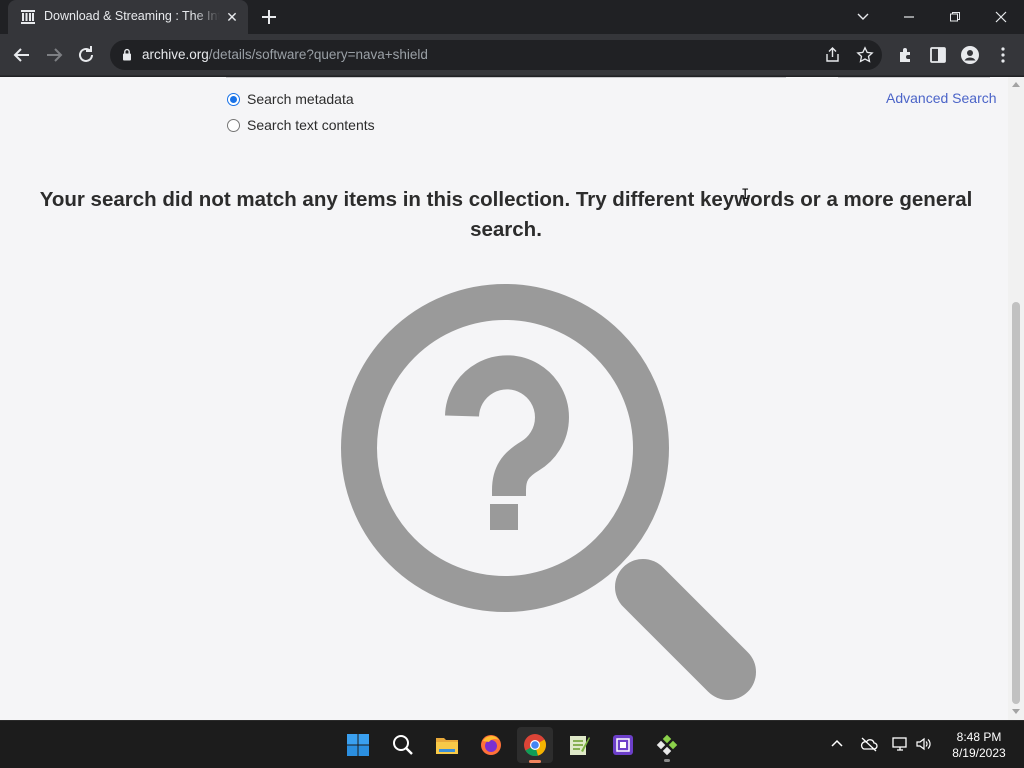  Describe the element at coordinates (28, 17) in the screenshot. I see `archive-building-icon` at that location.